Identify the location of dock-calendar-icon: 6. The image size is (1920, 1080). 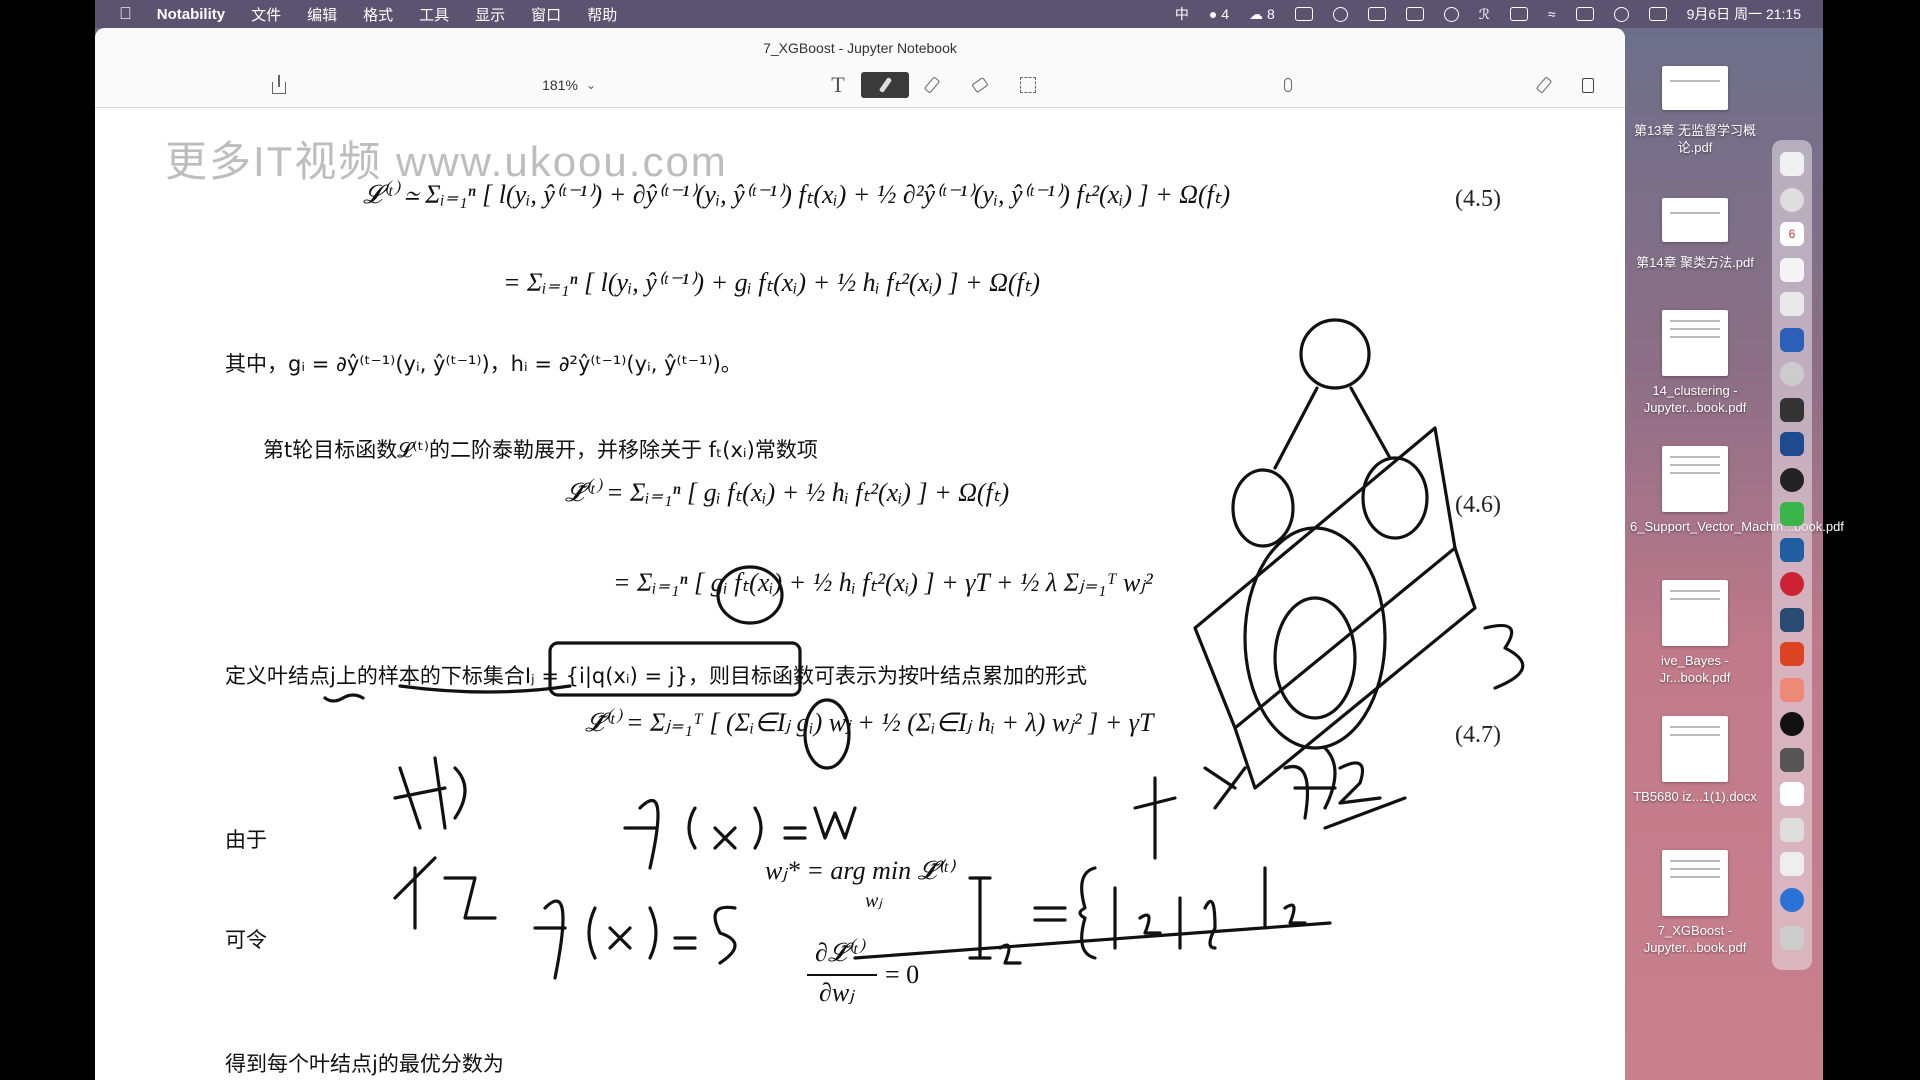
(1792, 234).